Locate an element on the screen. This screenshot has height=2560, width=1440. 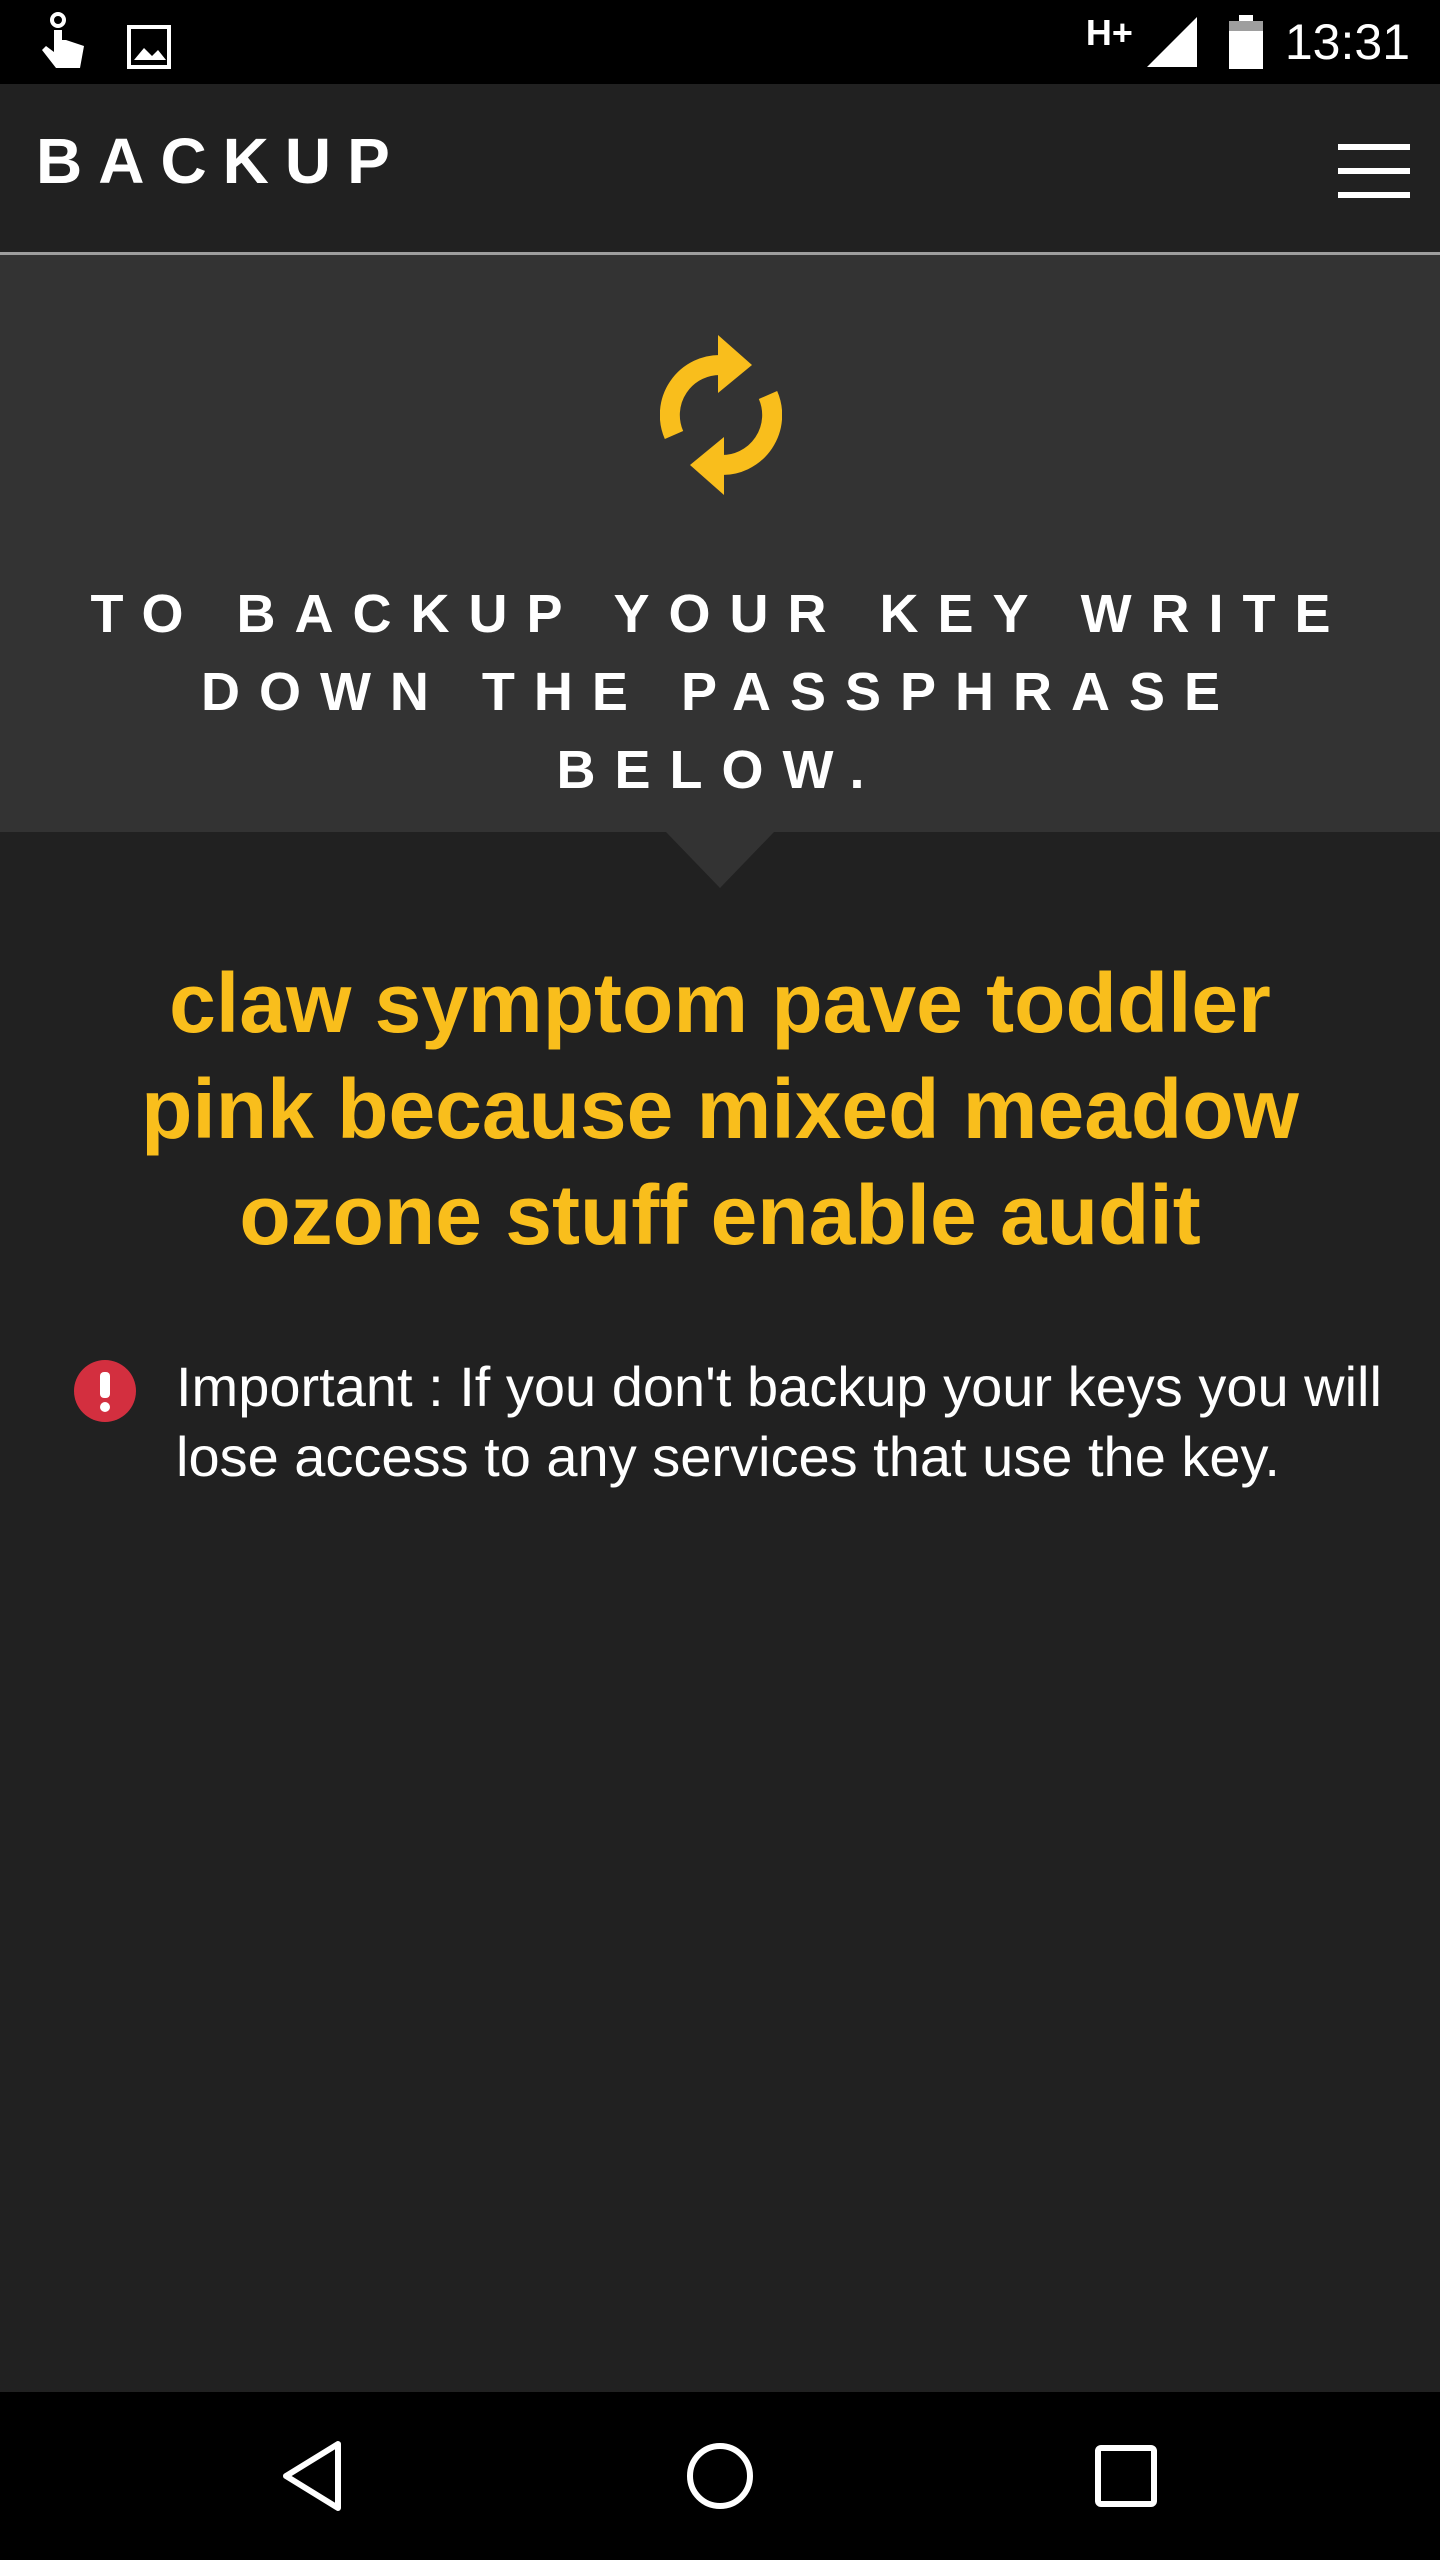
instruction-line-1: TO BACKUP YOUR KEY WRITE is located at coordinates (720, 614).